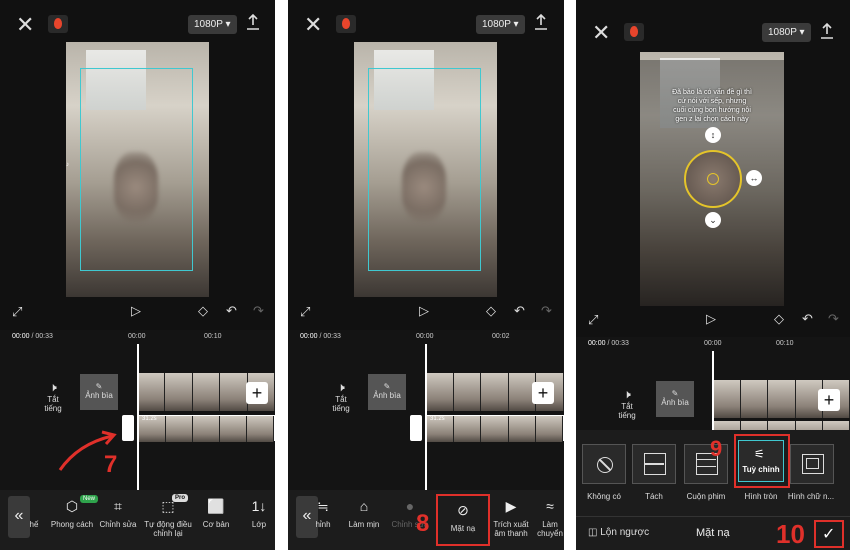 The width and height of the screenshot is (850, 550). I want to click on invert-button: ◫ Lộn ngược, so click(618, 532).